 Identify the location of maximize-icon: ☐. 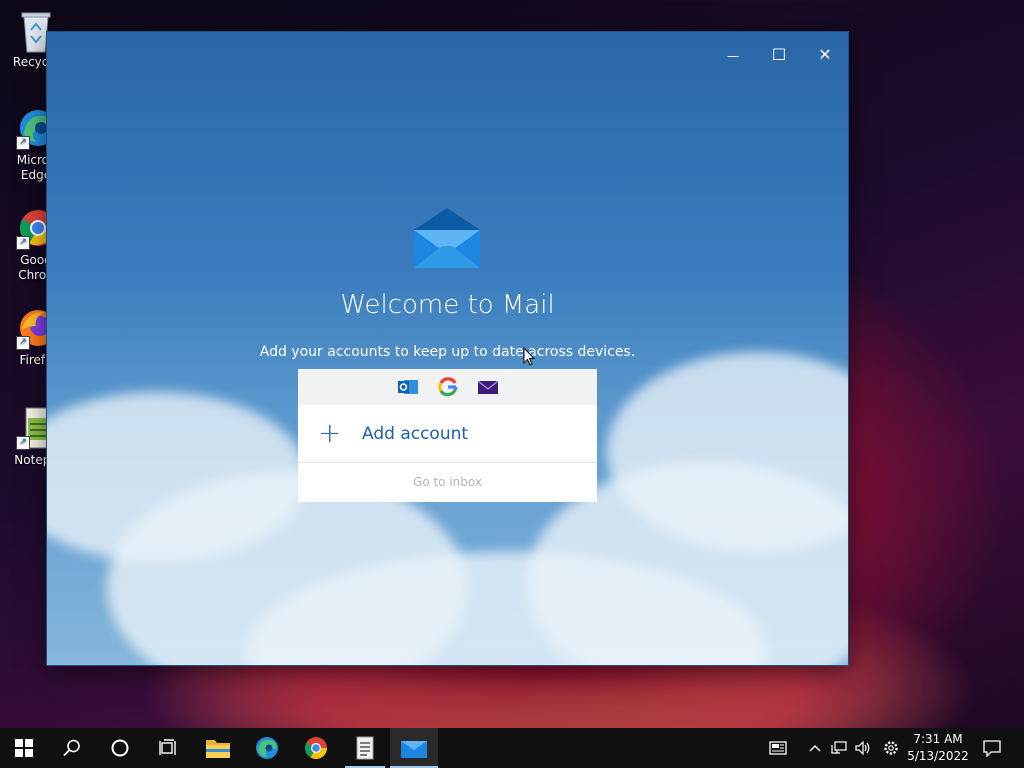
(779, 54).